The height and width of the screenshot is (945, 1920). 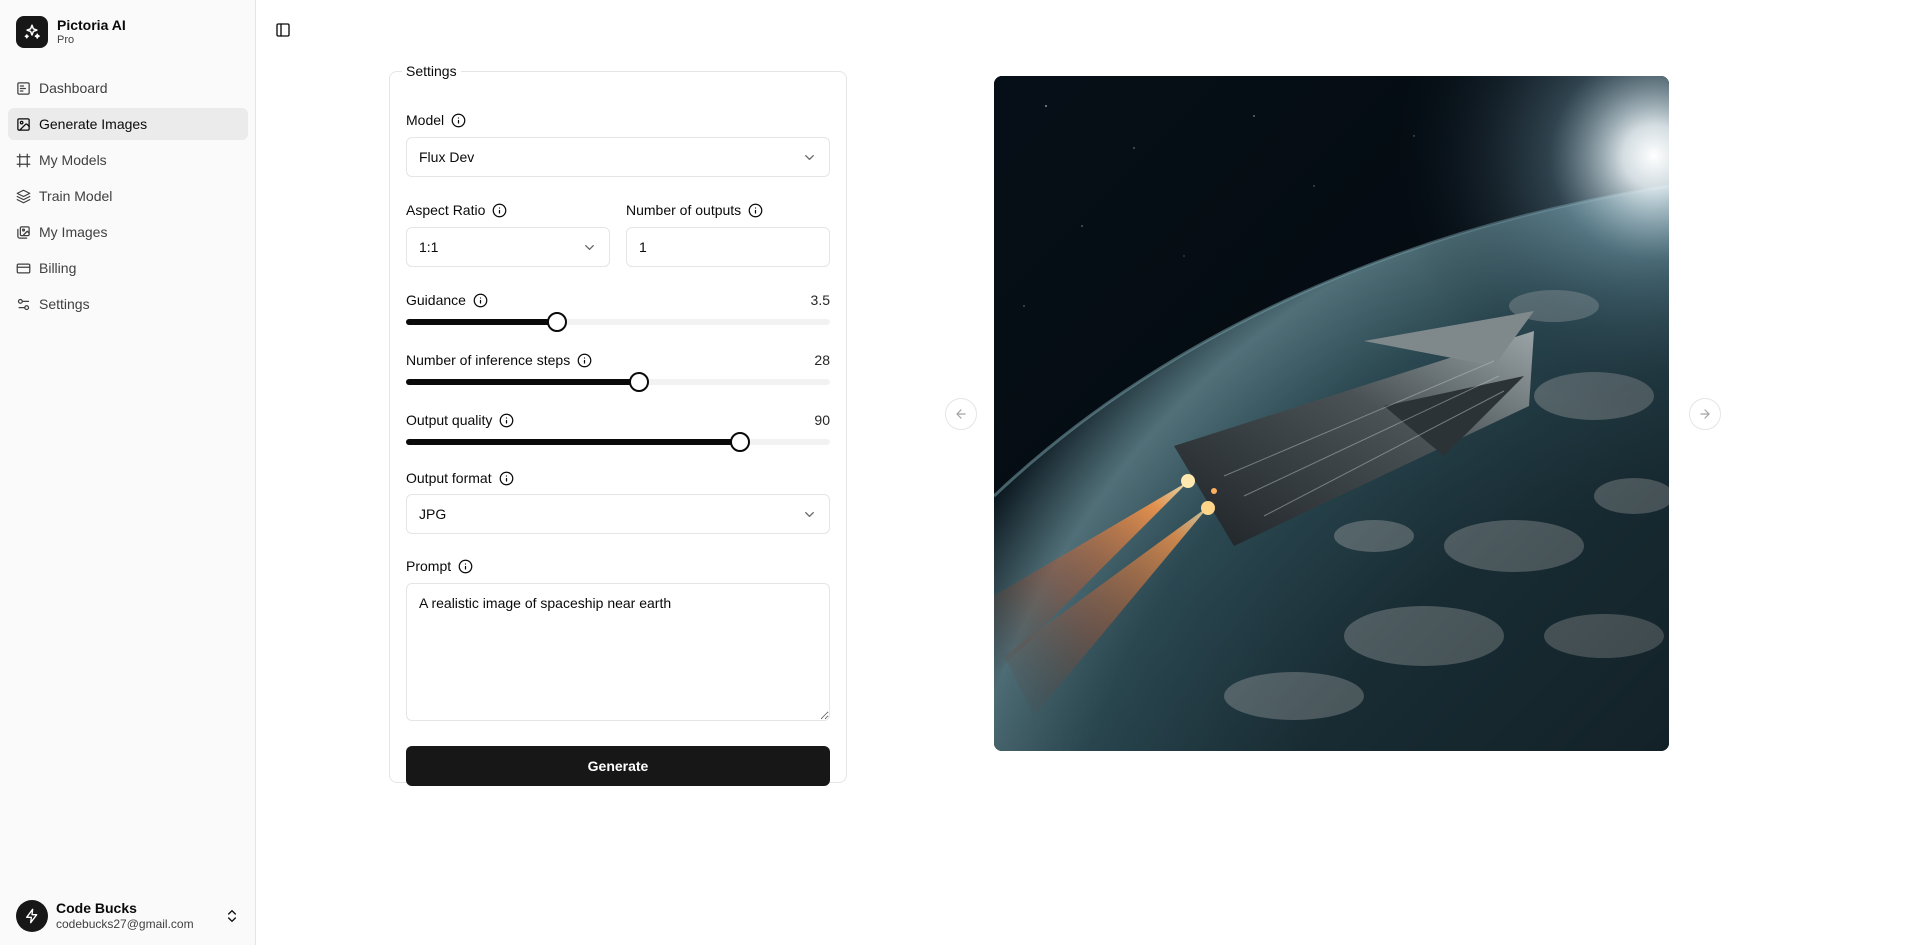 What do you see at coordinates (232, 916) in the screenshot?
I see `chevrons-up-down-icon` at bounding box center [232, 916].